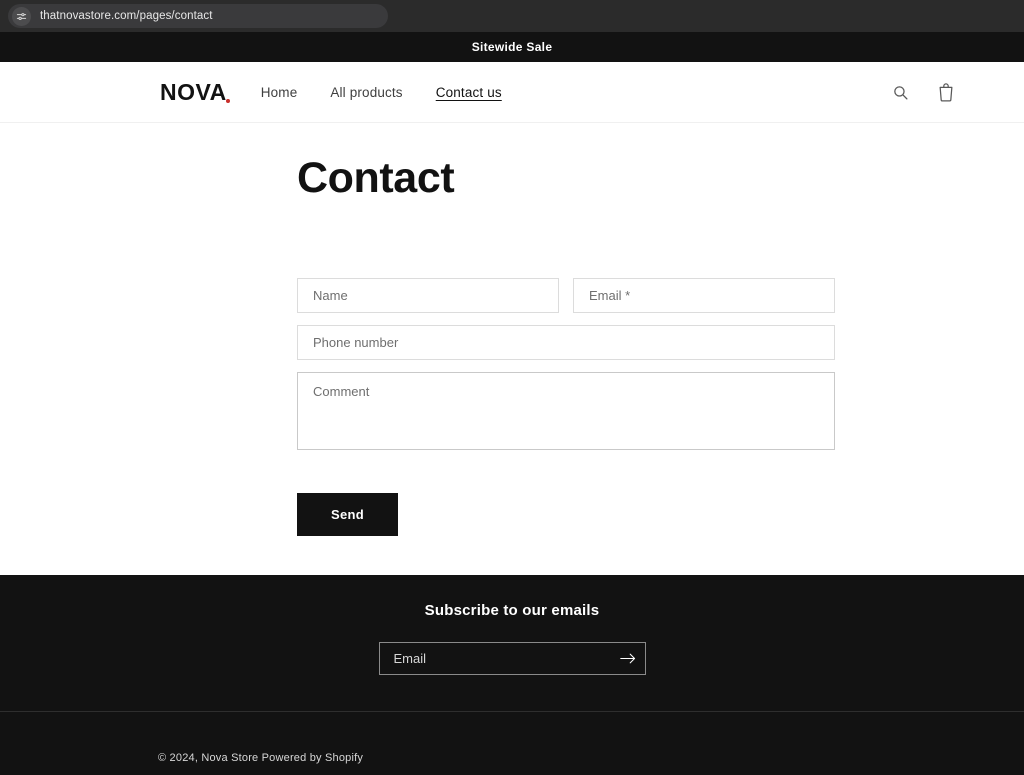 This screenshot has width=1024, height=775. Describe the element at coordinates (347, 514) in the screenshot. I see `send-button: Send` at that location.